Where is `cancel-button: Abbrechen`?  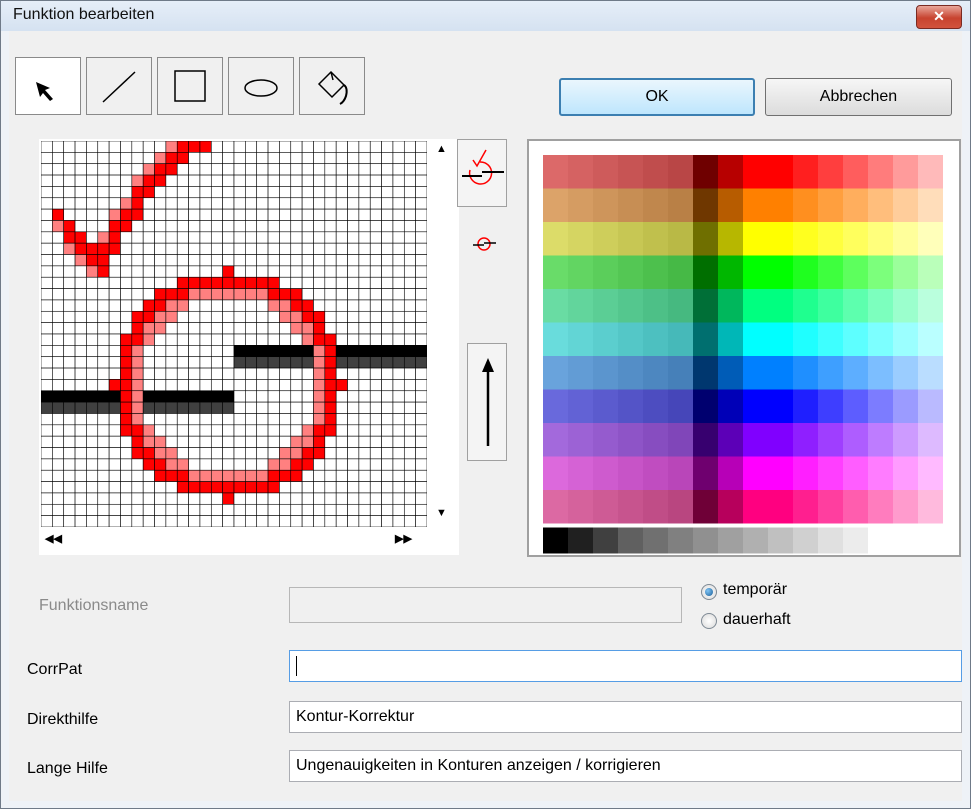
cancel-button: Abbrechen is located at coordinates (858, 97).